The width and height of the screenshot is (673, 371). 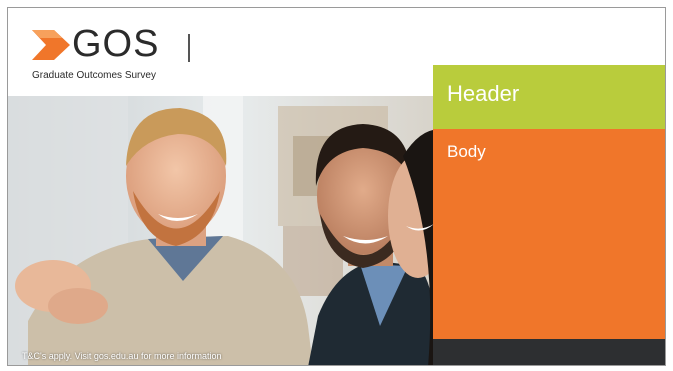 I want to click on logo-divider, so click(x=189, y=48).